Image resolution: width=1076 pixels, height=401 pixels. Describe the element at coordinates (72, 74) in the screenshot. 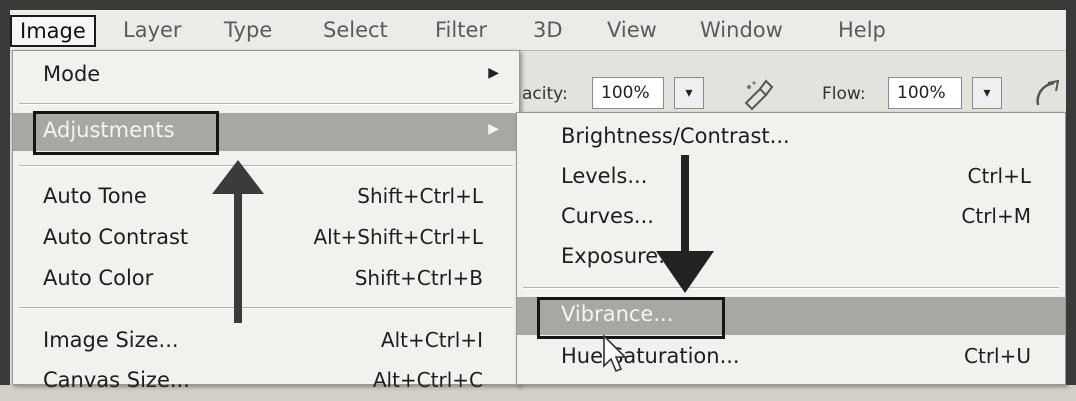

I see `menu-item-label: Mode` at that location.